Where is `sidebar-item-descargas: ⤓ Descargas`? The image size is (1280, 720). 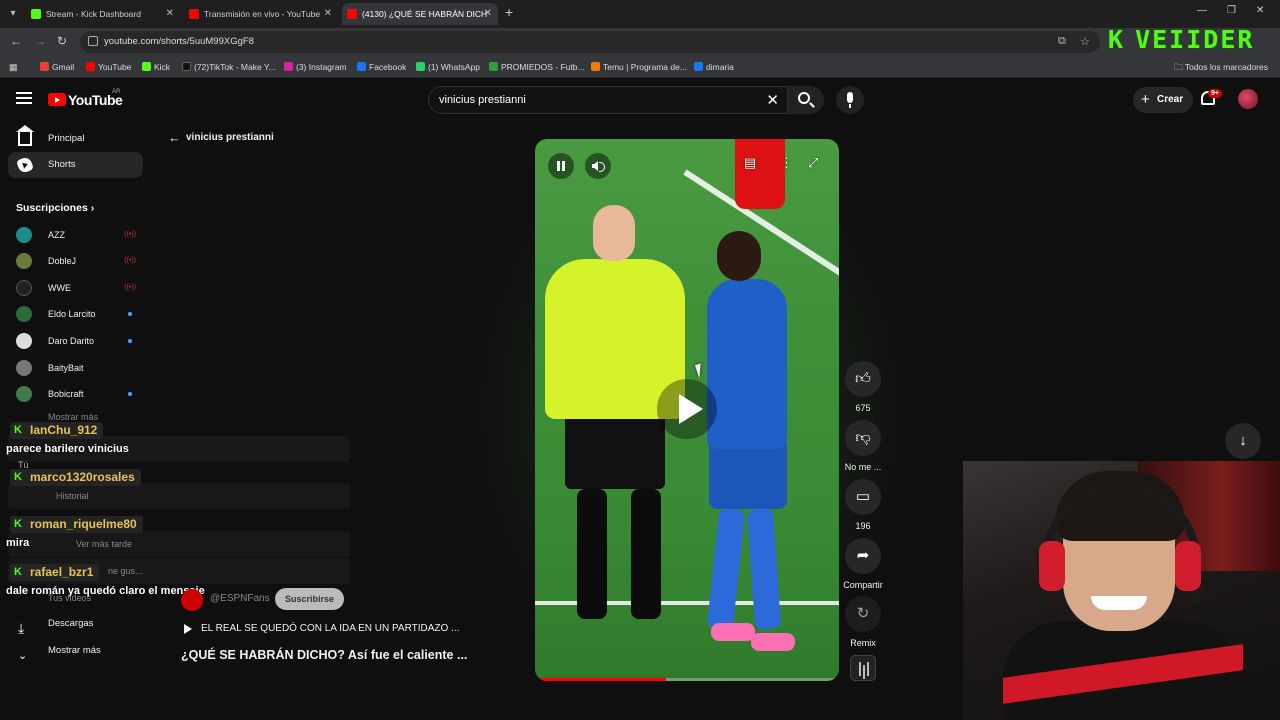 sidebar-item-descargas: ⤓ Descargas is located at coordinates (75, 624).